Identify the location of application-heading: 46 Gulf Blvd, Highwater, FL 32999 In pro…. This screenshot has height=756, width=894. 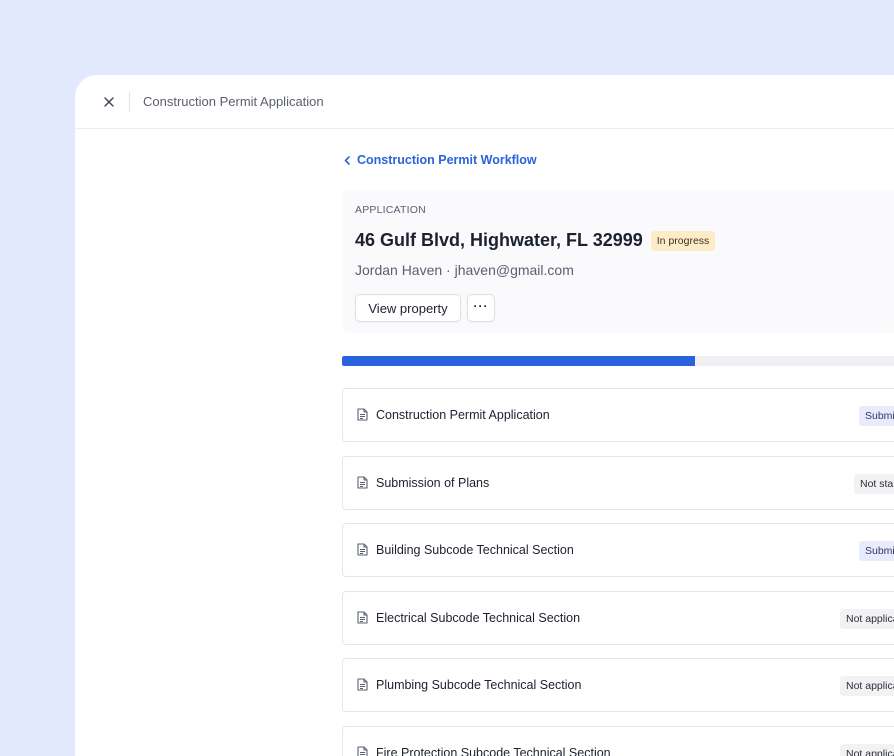
(535, 240).